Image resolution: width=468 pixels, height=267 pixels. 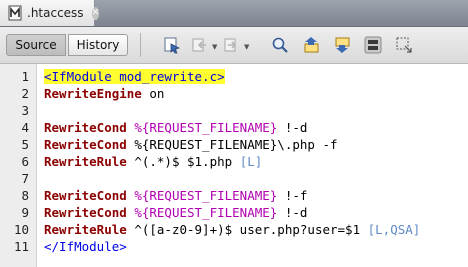 What do you see at coordinates (25, 110) in the screenshot?
I see `line-number: 3` at bounding box center [25, 110].